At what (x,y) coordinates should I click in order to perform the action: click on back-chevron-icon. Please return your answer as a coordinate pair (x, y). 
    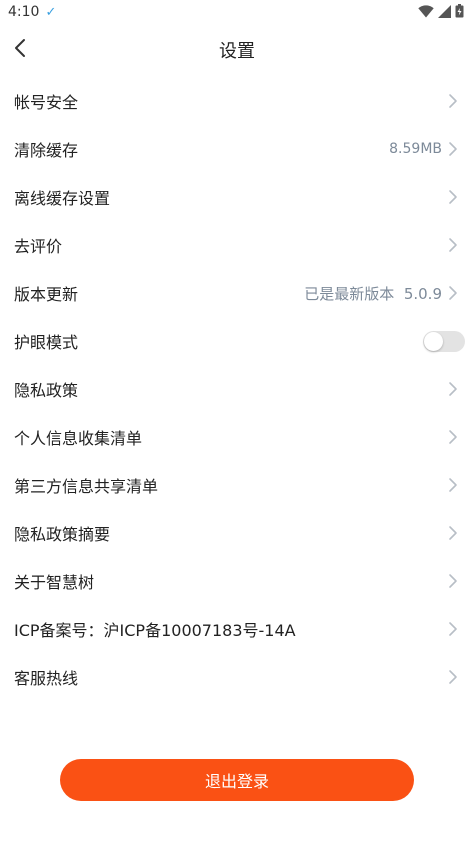
    Looking at the image, I should click on (20, 50).